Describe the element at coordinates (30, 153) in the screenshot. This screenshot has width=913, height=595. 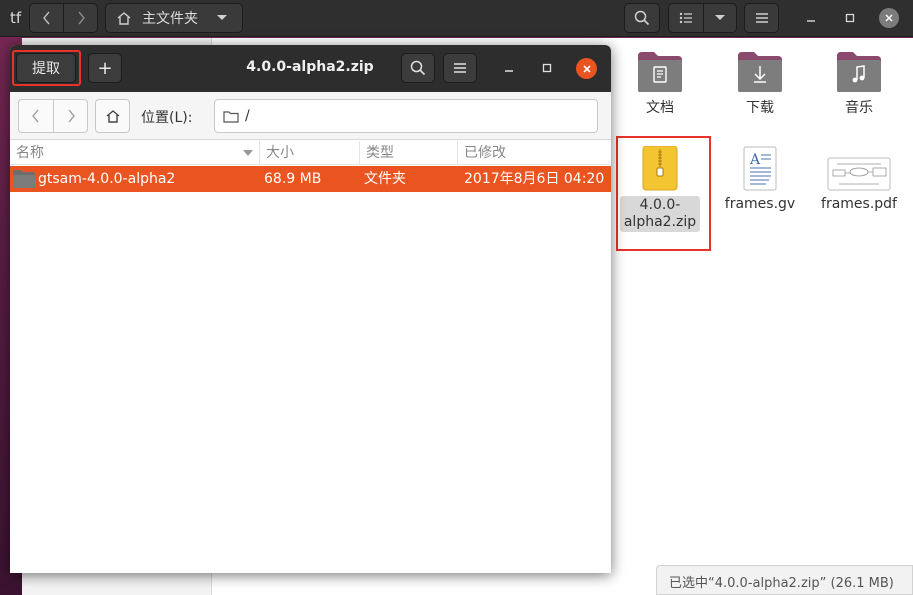
I see `column-name-label: 名称` at that location.